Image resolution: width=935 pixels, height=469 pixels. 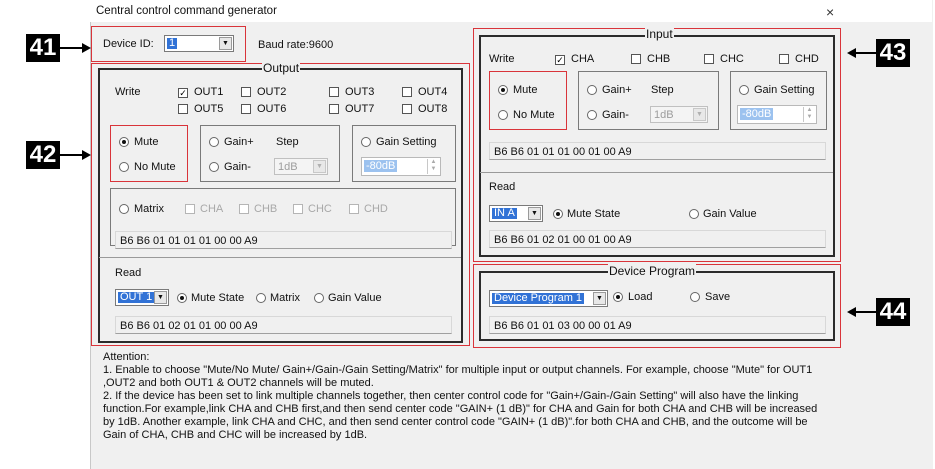 What do you see at coordinates (433, 109) in the screenshot?
I see `out8-label: OUT8` at bounding box center [433, 109].